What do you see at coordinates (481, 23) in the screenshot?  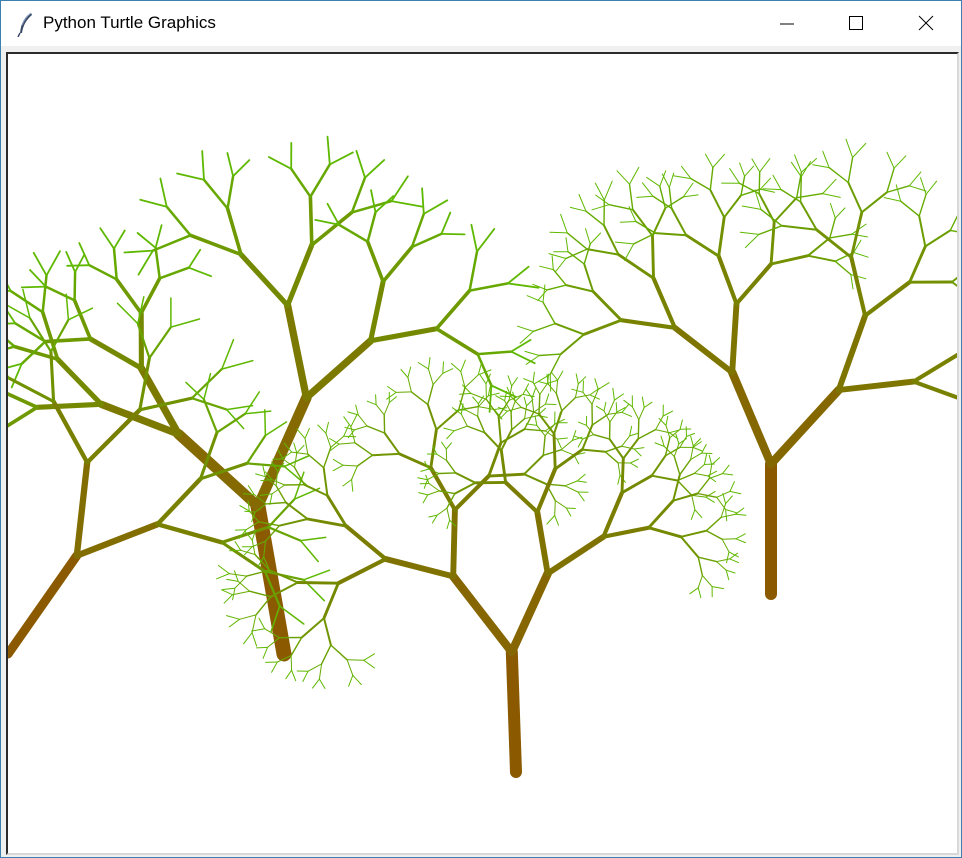 I see `title-bar: Python Turtle Graphics` at bounding box center [481, 23].